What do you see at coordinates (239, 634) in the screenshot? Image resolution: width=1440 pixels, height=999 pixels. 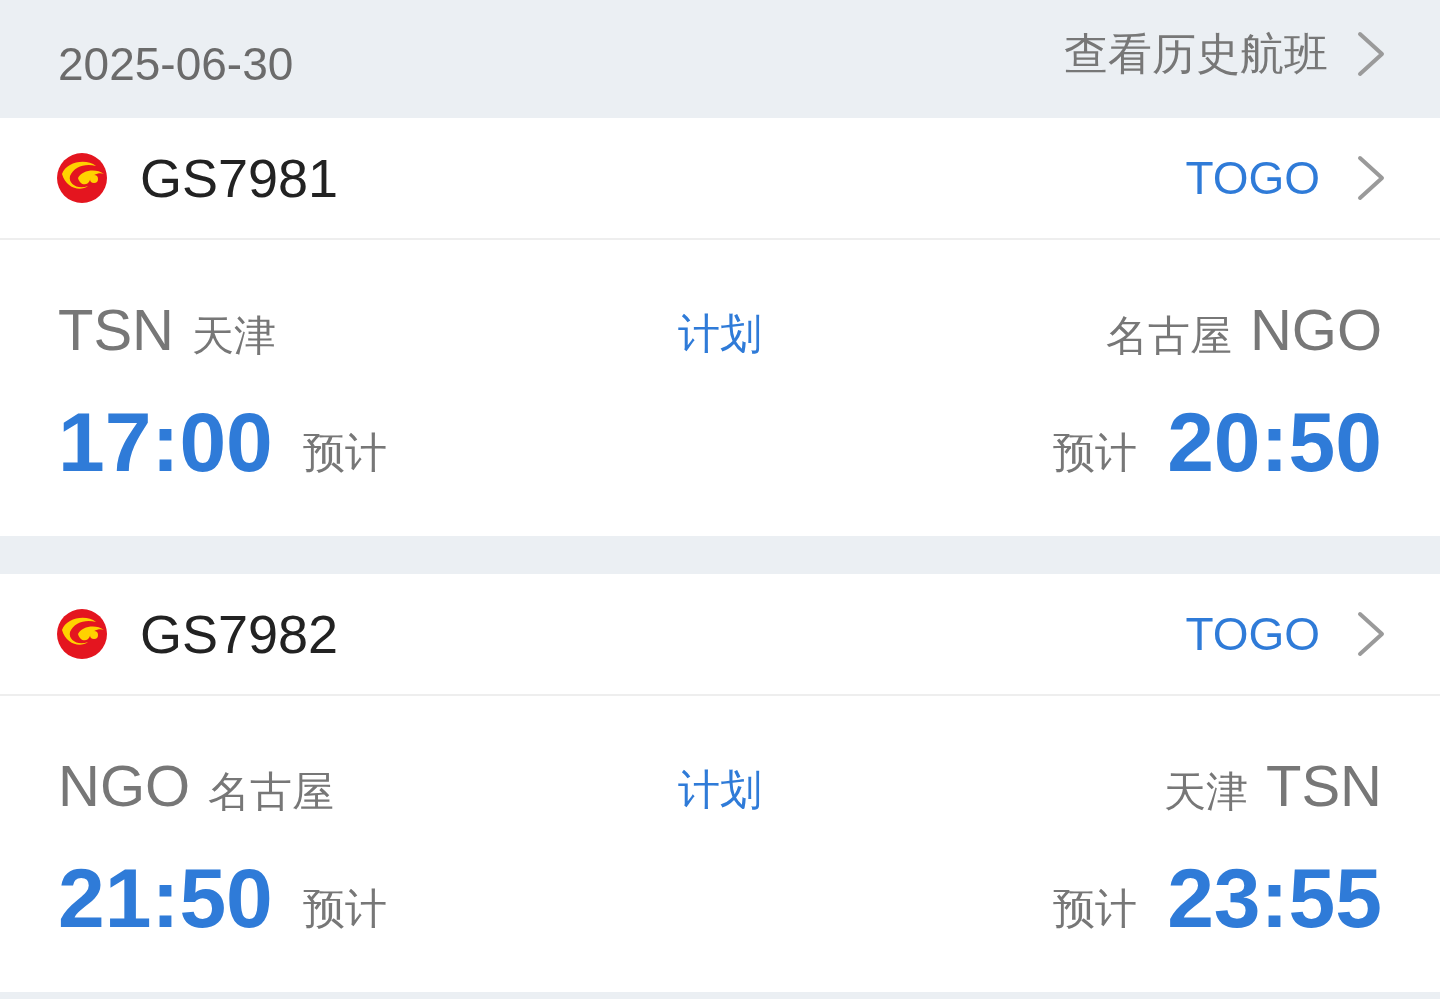 I see `flight-number: GS7982` at bounding box center [239, 634].